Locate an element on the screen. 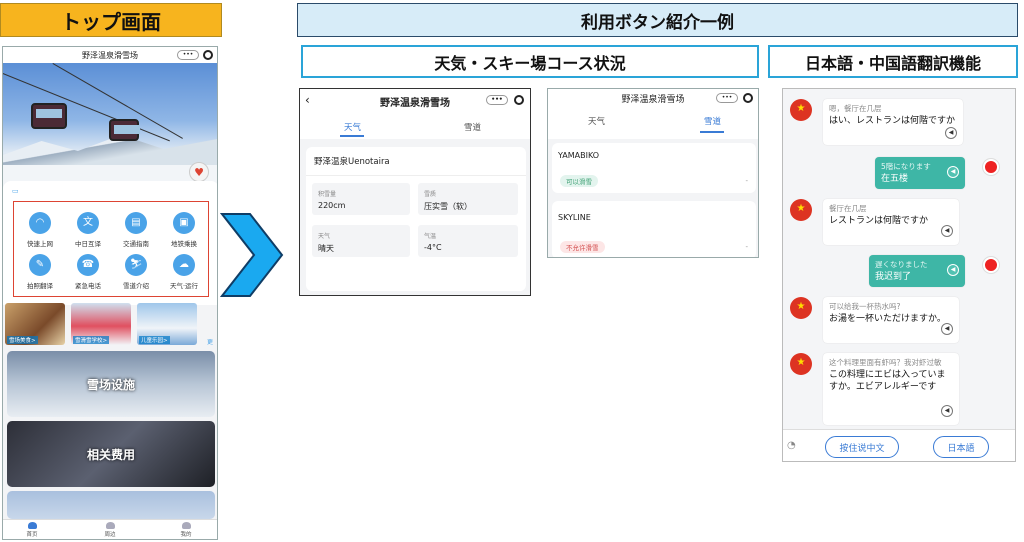  hero-image is located at coordinates (110, 127).